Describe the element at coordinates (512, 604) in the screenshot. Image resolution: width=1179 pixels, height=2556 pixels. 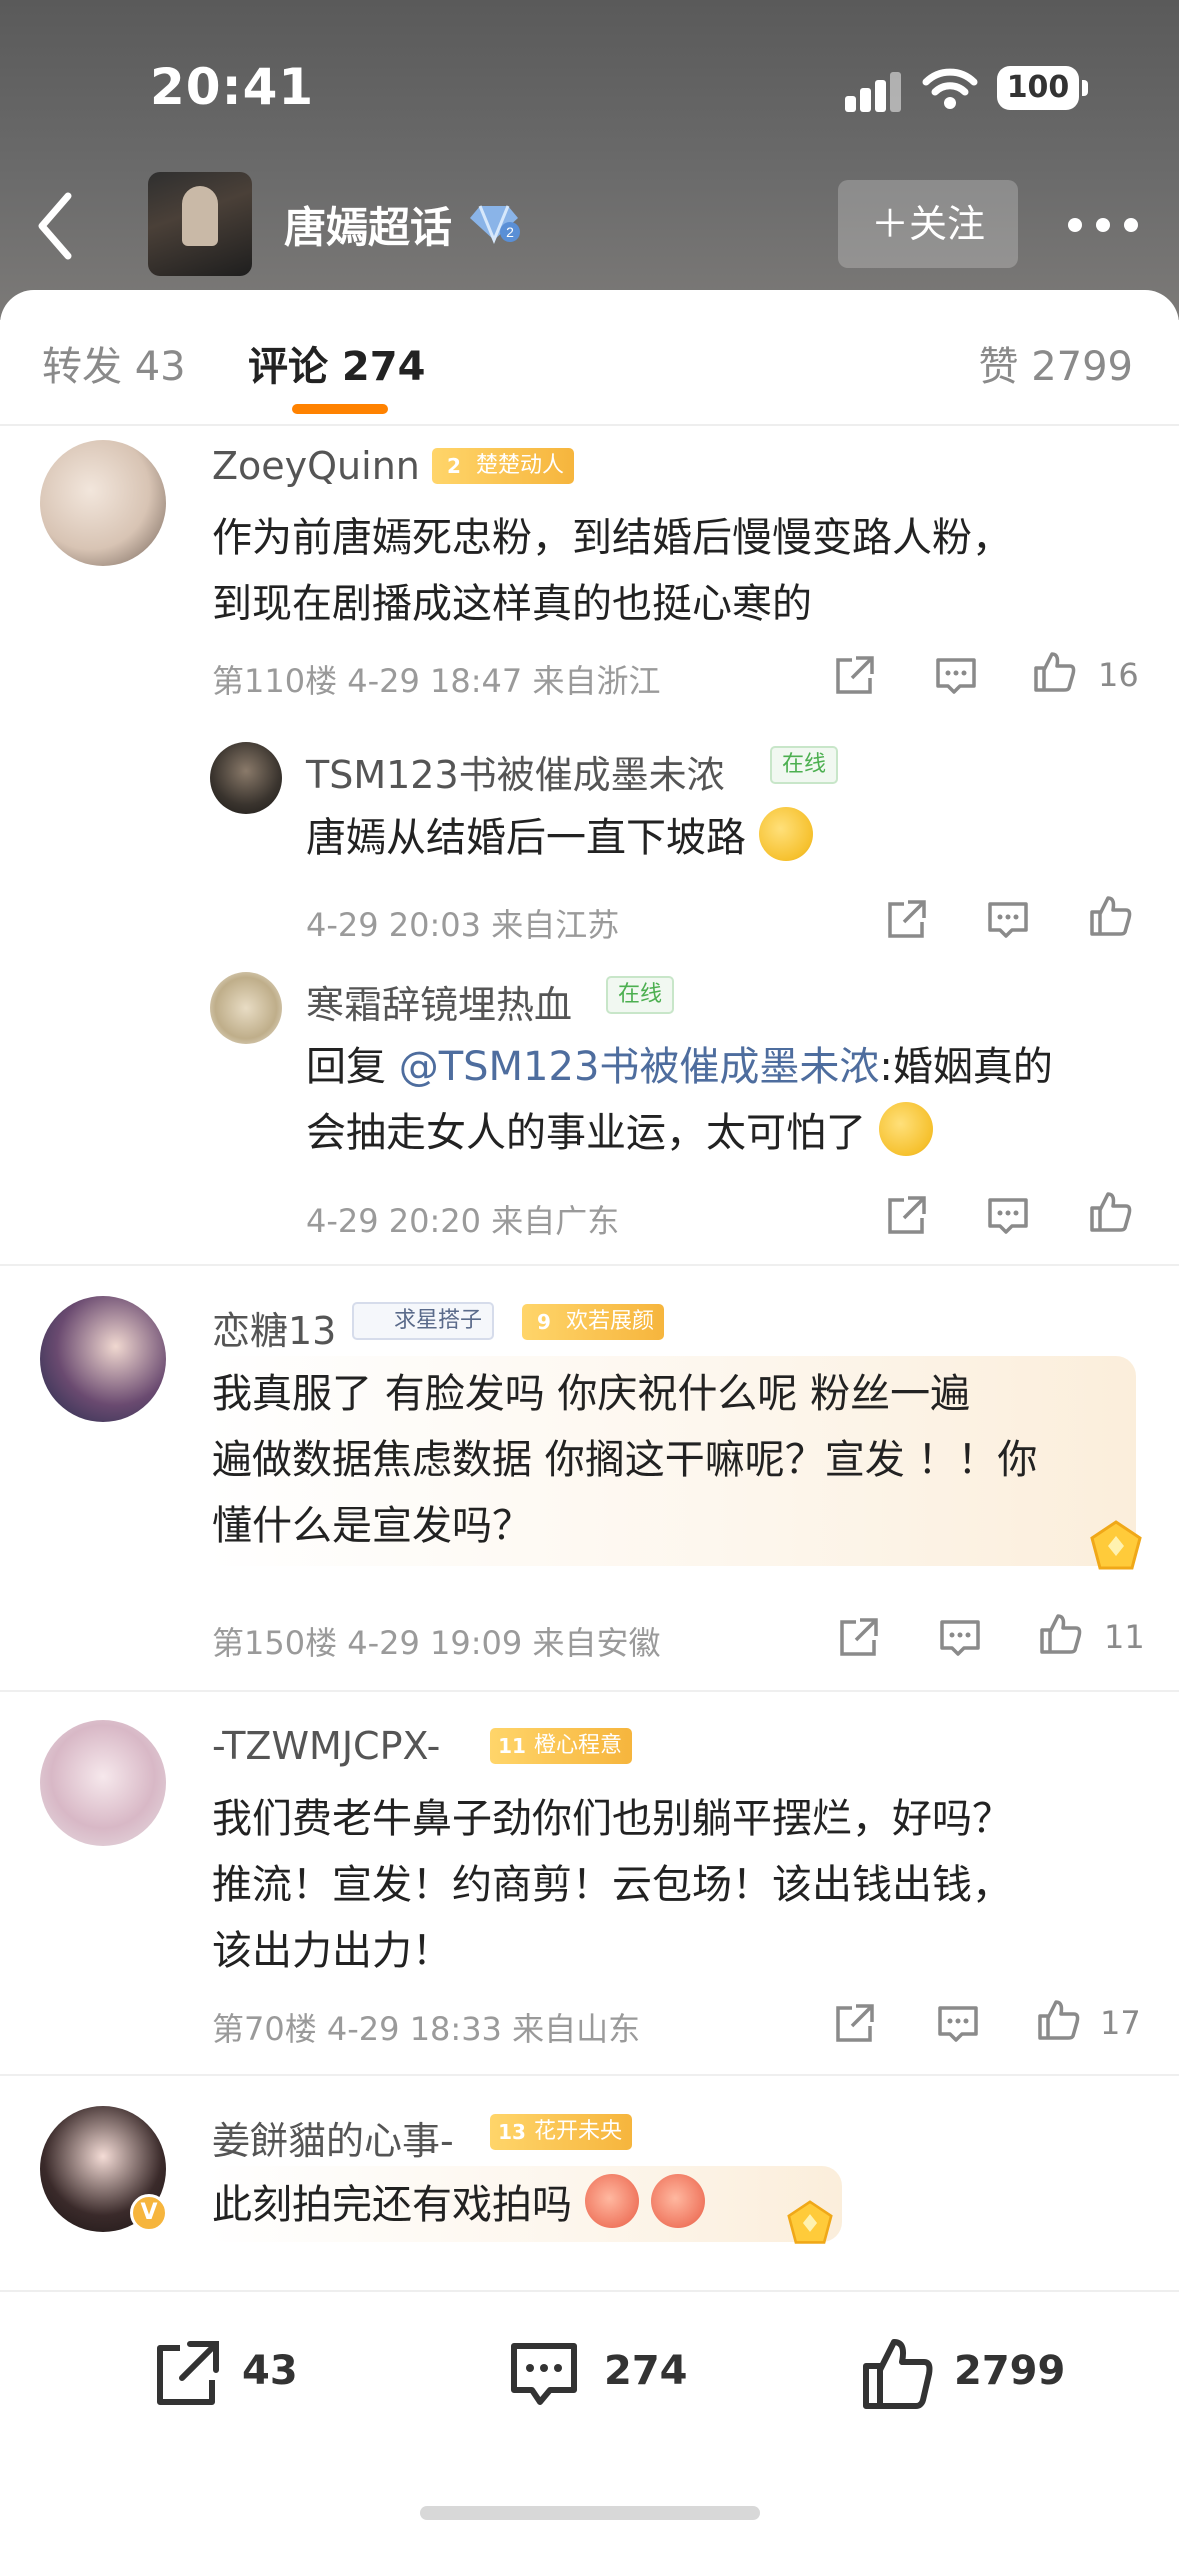
I see `comment-text-line: 到现在剧播成这样真的也挺心寒的` at that location.